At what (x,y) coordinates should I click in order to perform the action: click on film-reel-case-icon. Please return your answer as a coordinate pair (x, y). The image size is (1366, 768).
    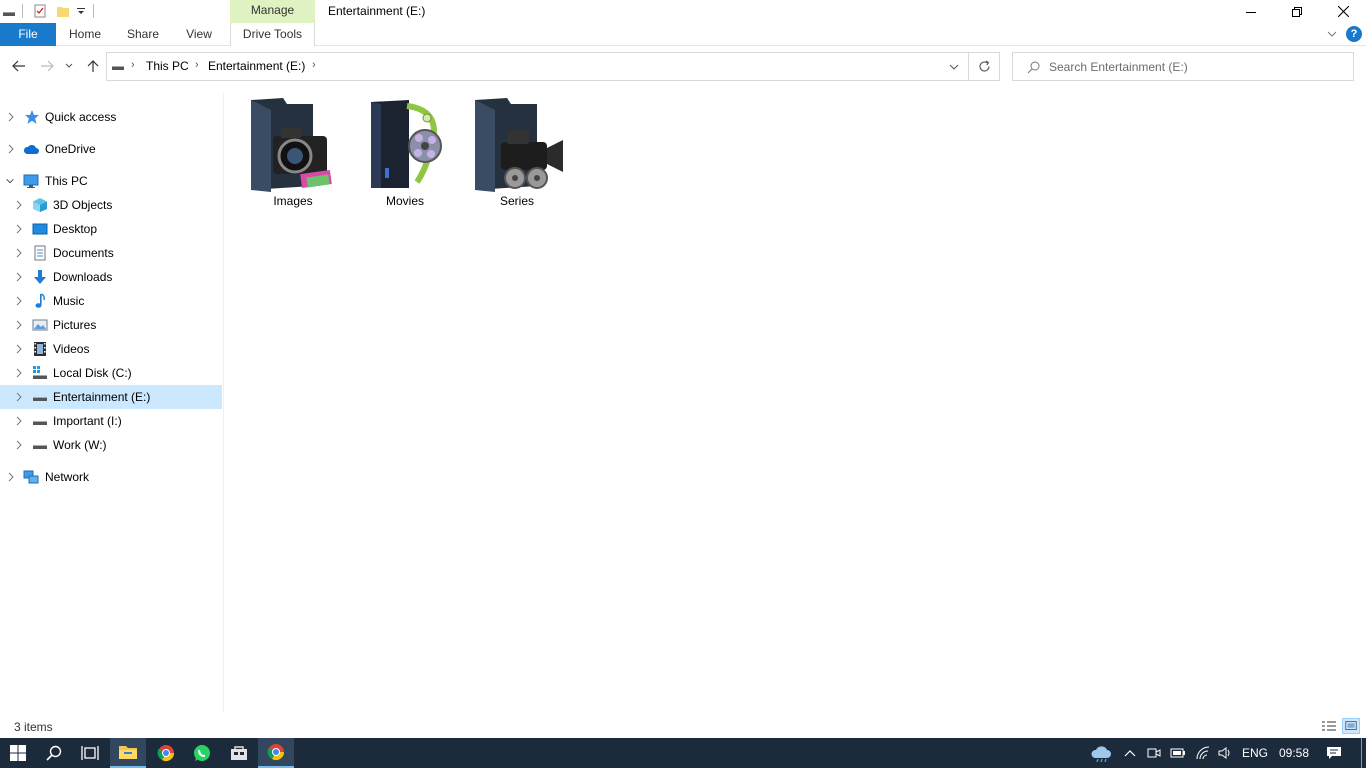
    Looking at the image, I should click on (406, 144).